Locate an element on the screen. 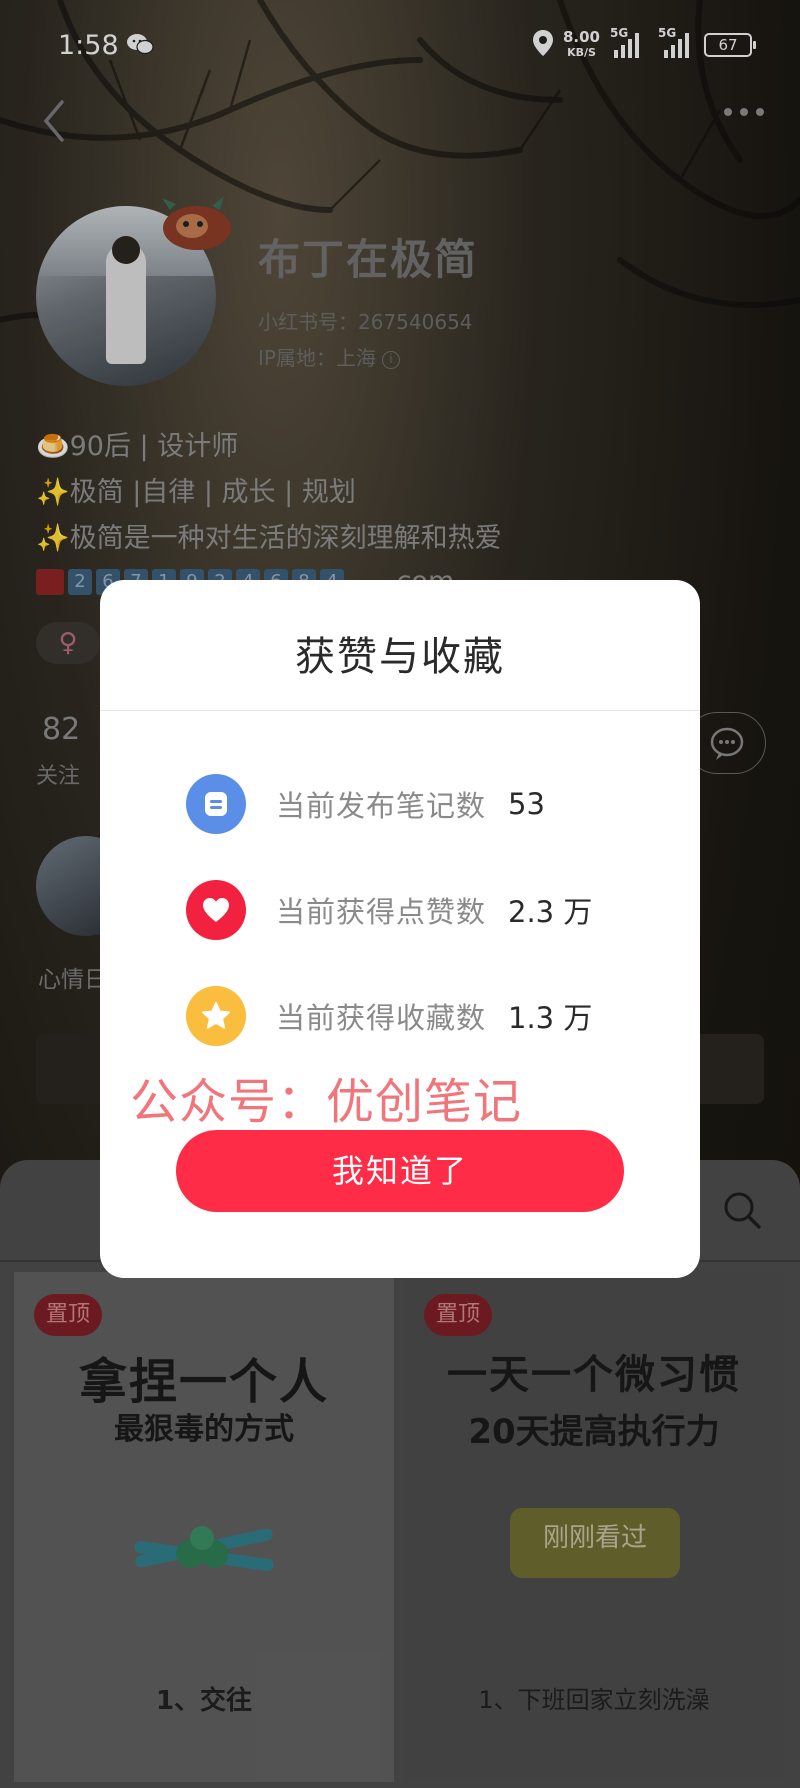 The height and width of the screenshot is (1788, 800). stat-label: 当前获得收藏数 is located at coordinates (381, 1018).